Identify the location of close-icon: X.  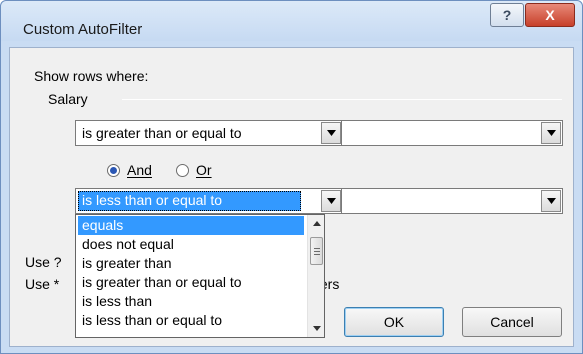
(550, 15).